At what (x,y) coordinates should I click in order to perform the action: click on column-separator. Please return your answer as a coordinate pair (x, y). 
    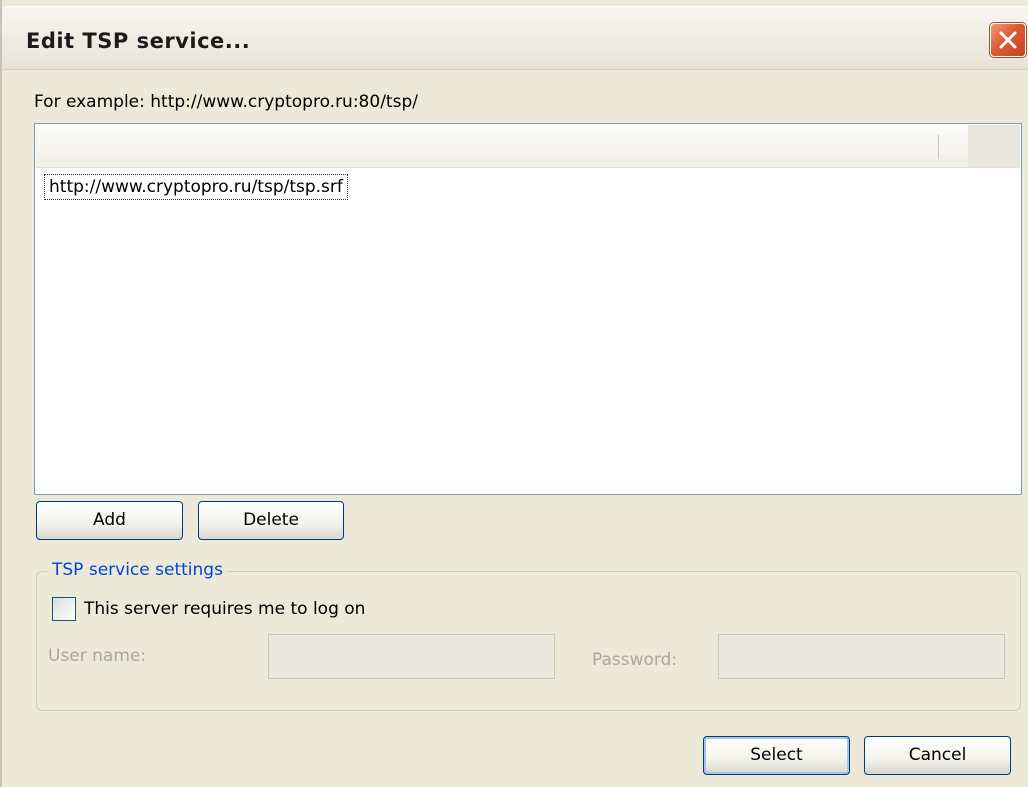
    Looking at the image, I should click on (938, 147).